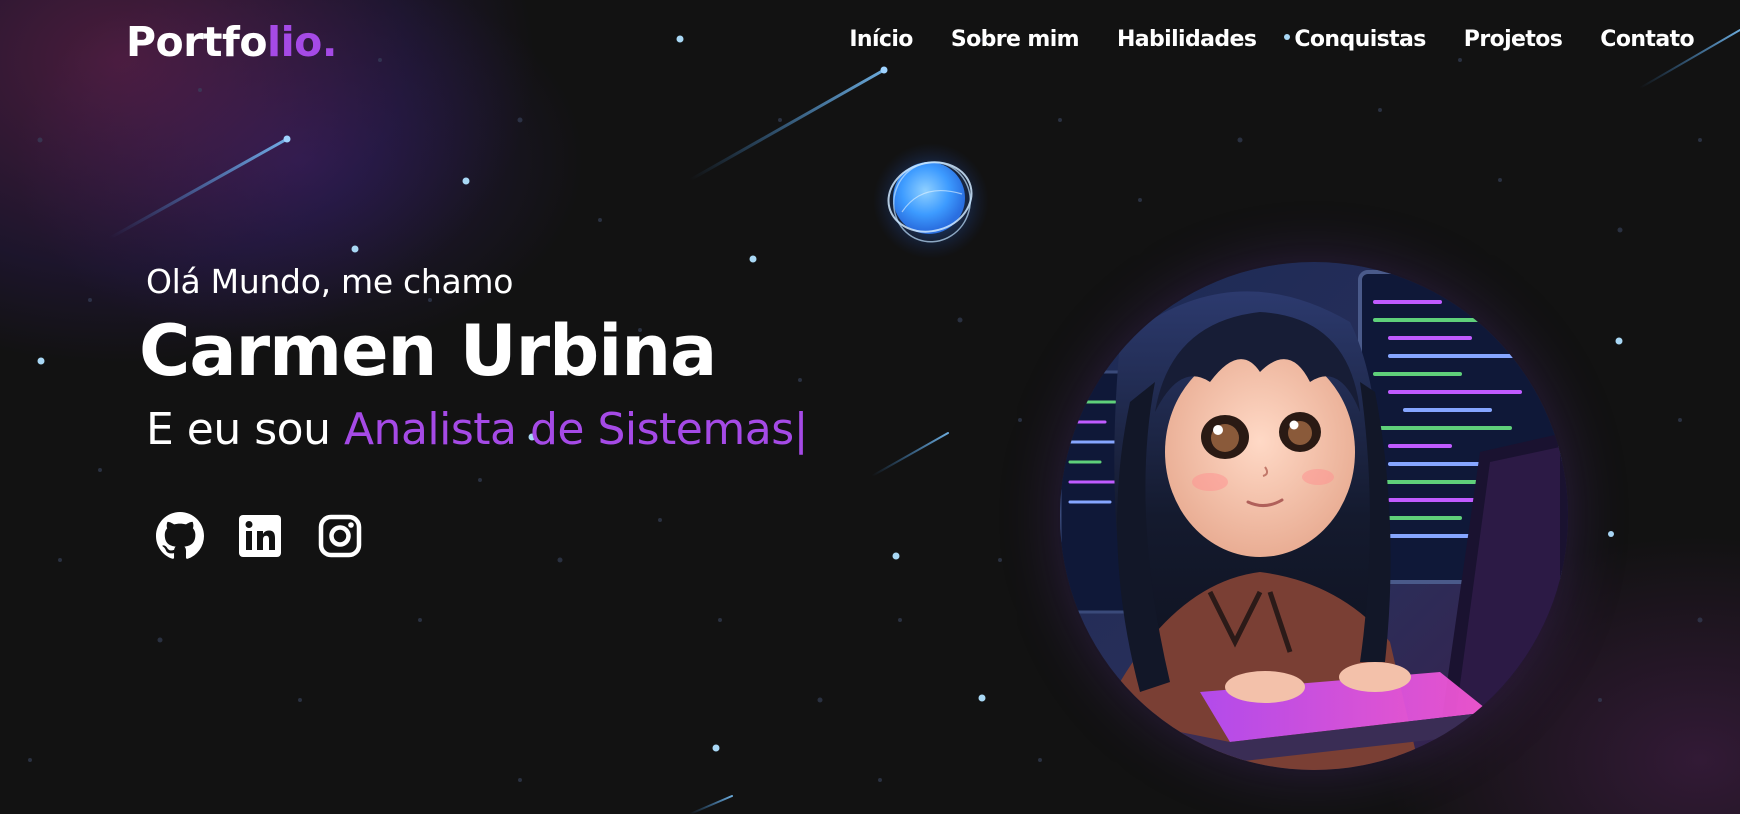 The image size is (1740, 814). I want to click on role-text: Analista de Sistemas, so click(568, 429).